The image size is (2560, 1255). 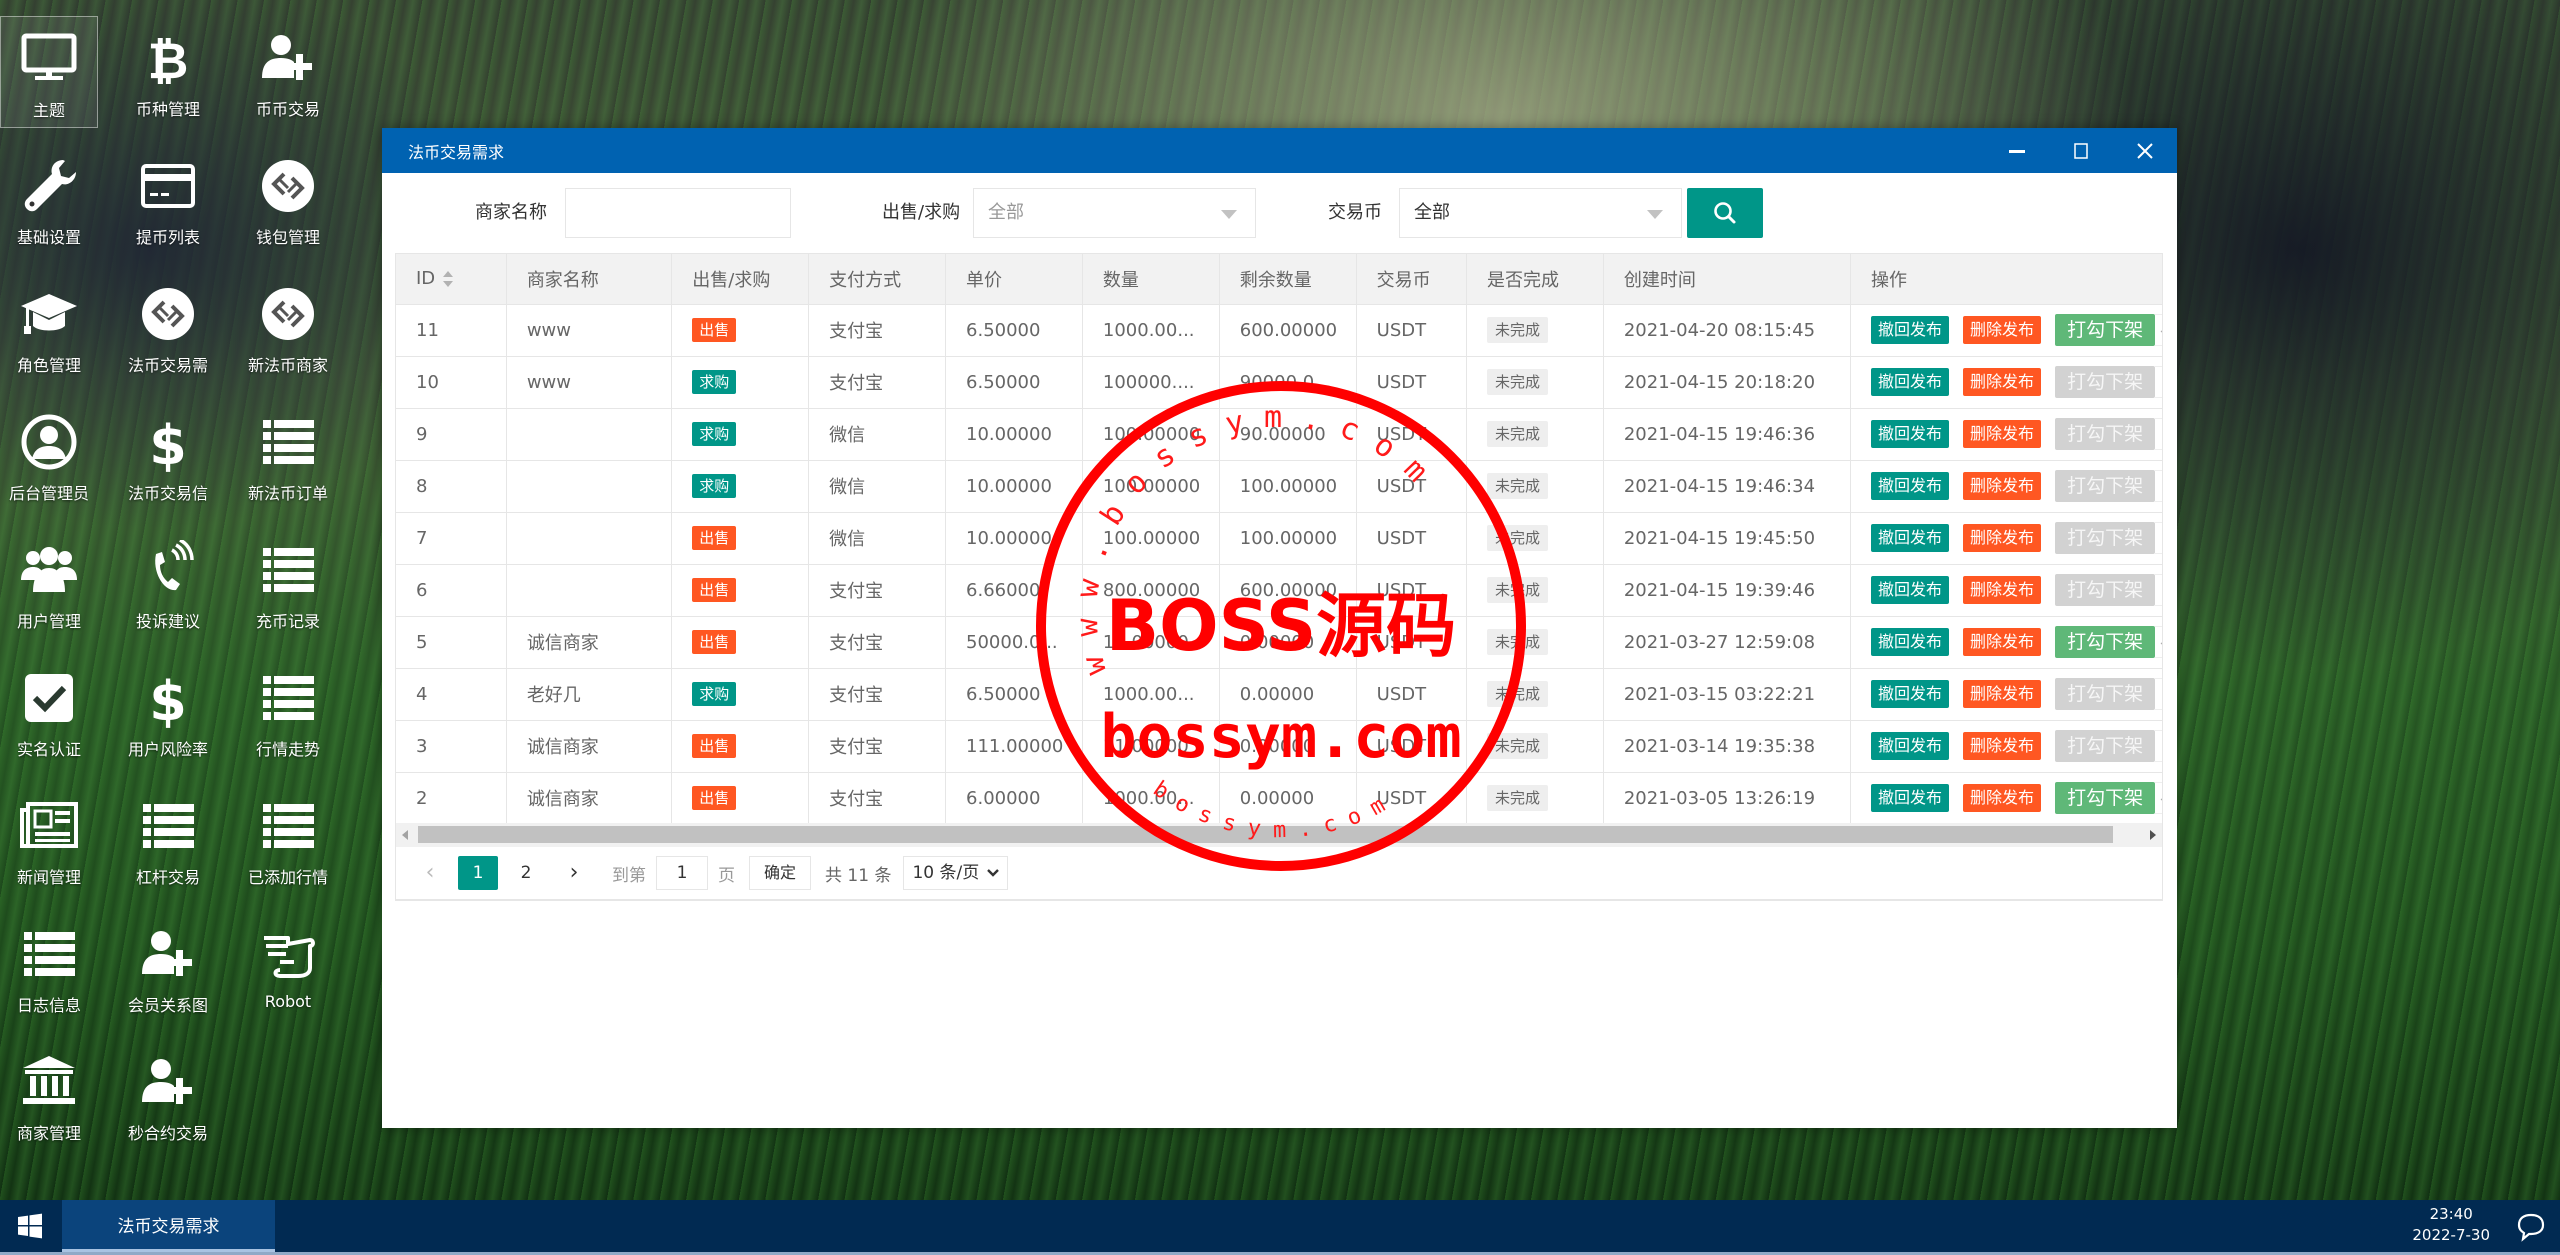 What do you see at coordinates (1719, 746) in the screenshot?
I see `created-time: 2021-03-14 19:35:38` at bounding box center [1719, 746].